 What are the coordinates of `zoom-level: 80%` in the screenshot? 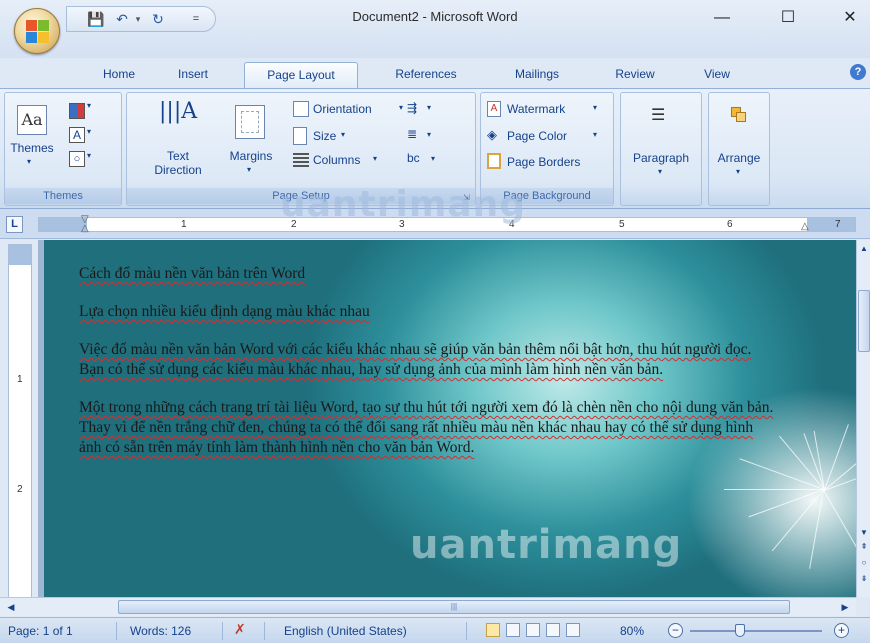 It's located at (632, 631).